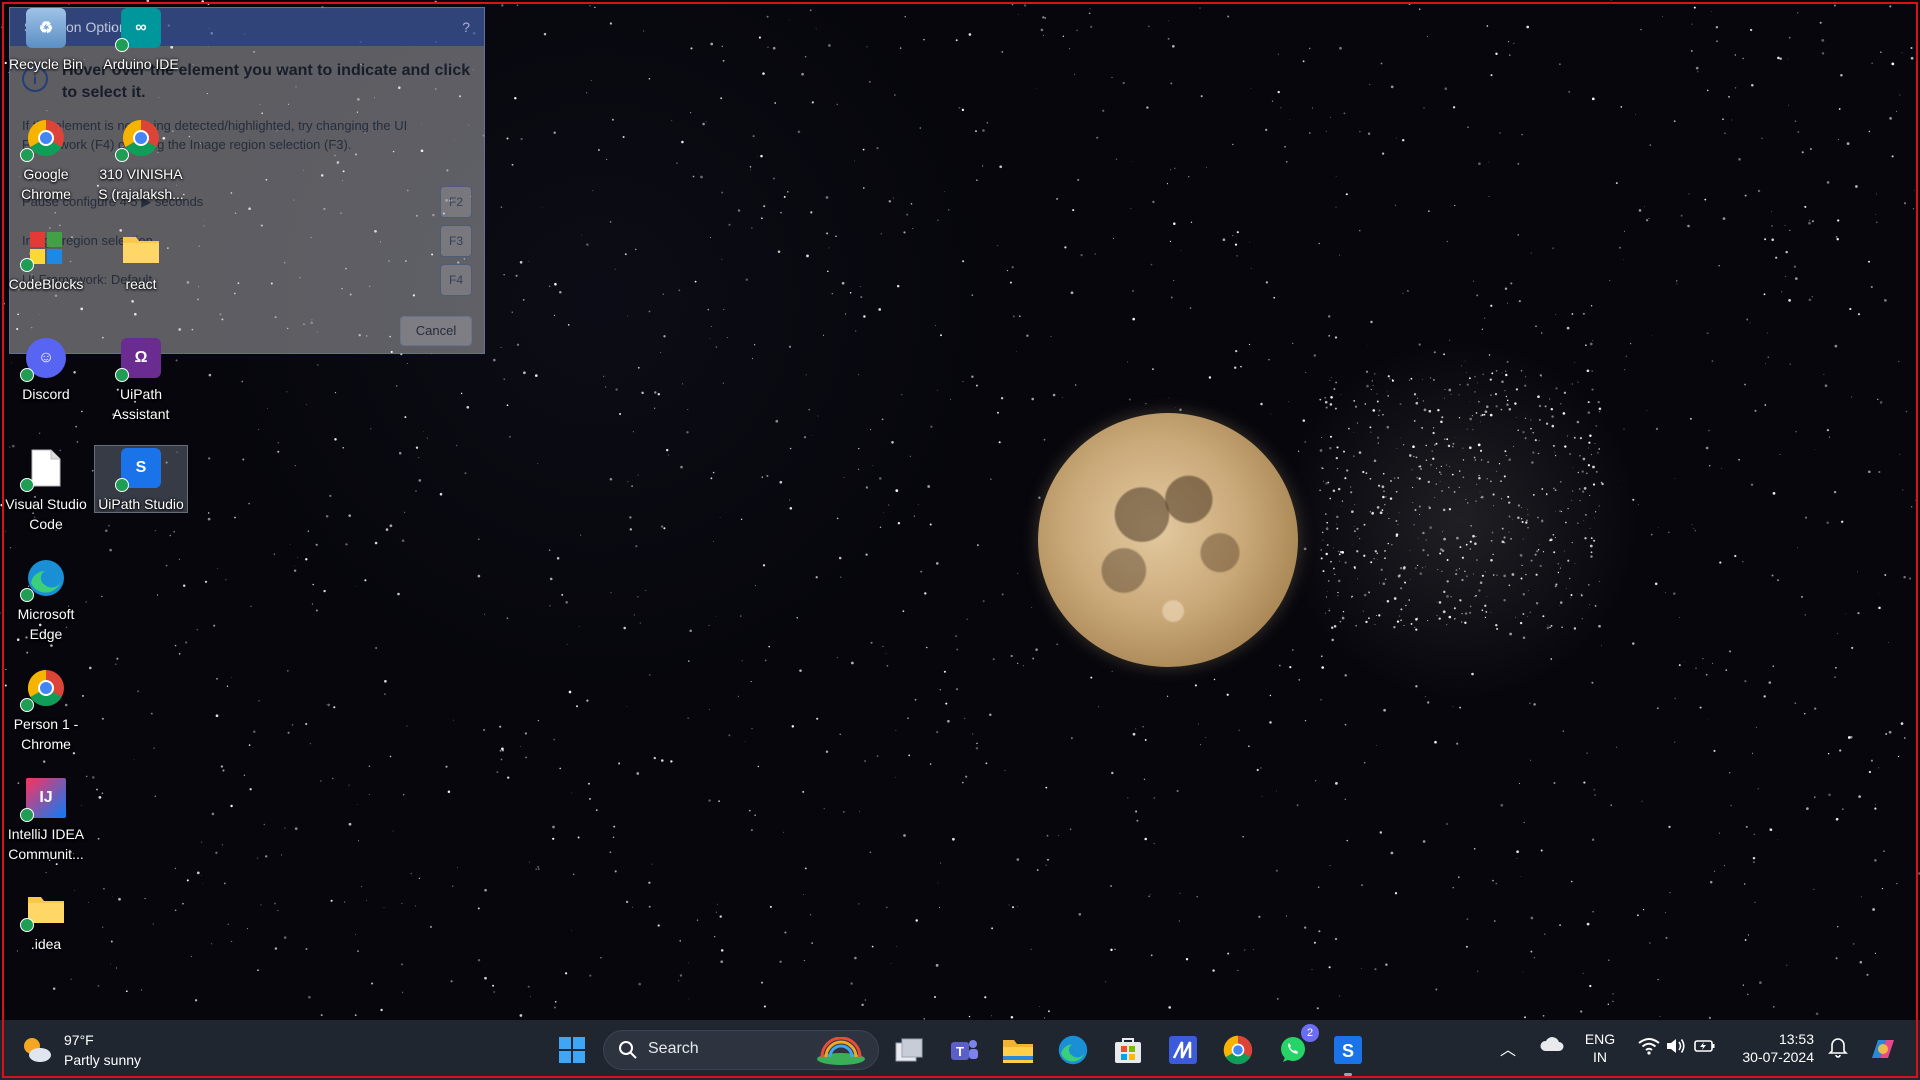 The image size is (1920, 1080). Describe the element at coordinates (141, 479) in the screenshot. I see `desktop-icon-uipath-studio: S UiPath Studio` at that location.